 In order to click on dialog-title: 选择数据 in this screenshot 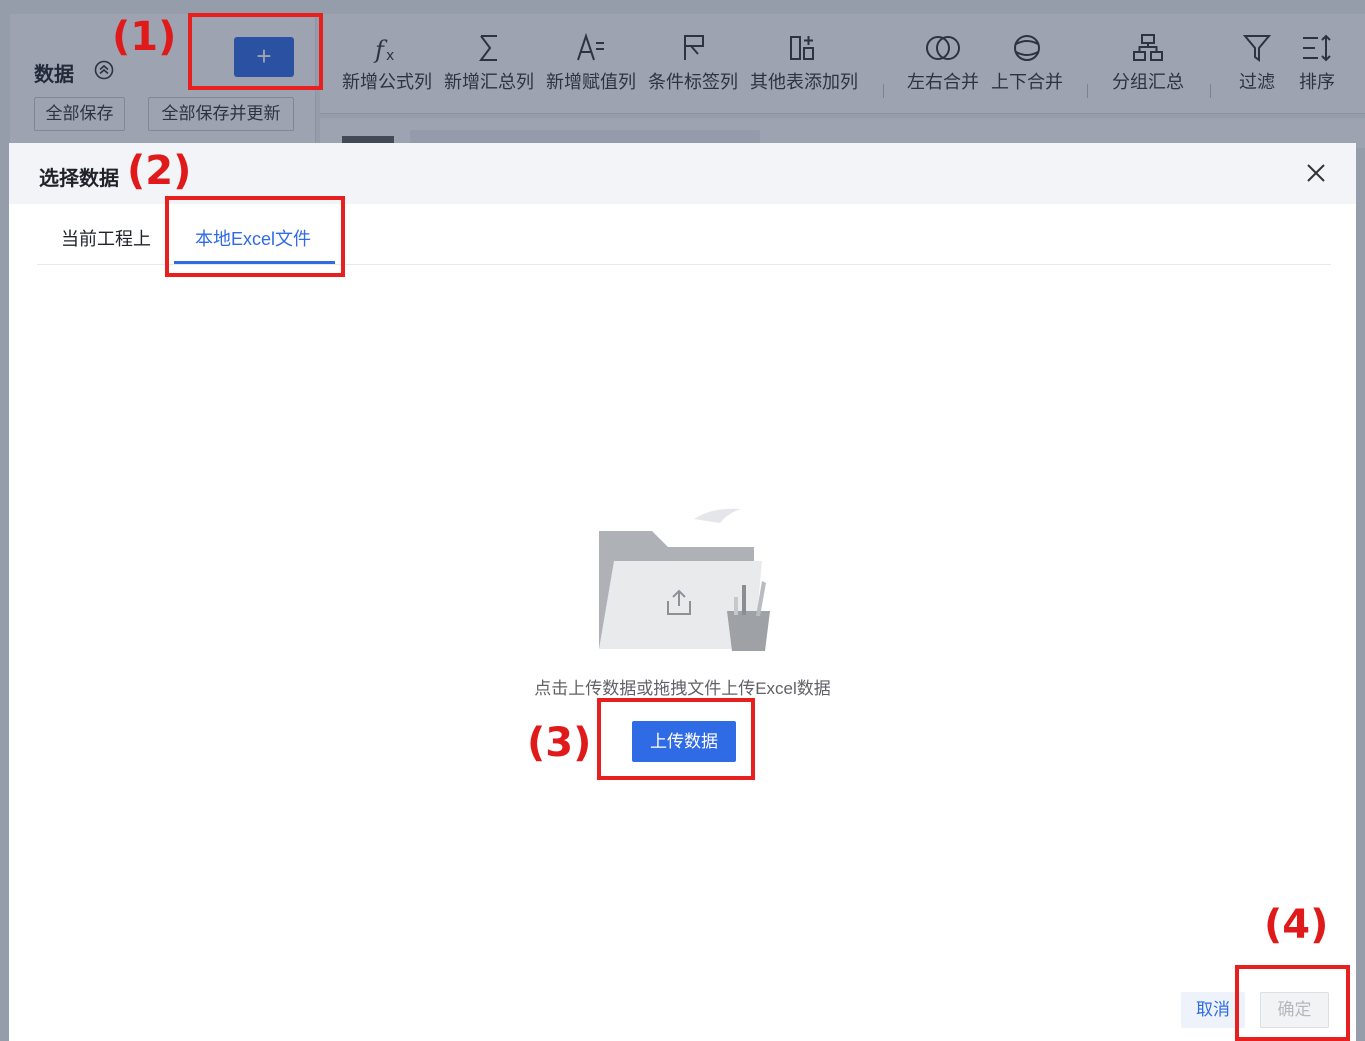, I will do `click(79, 179)`.